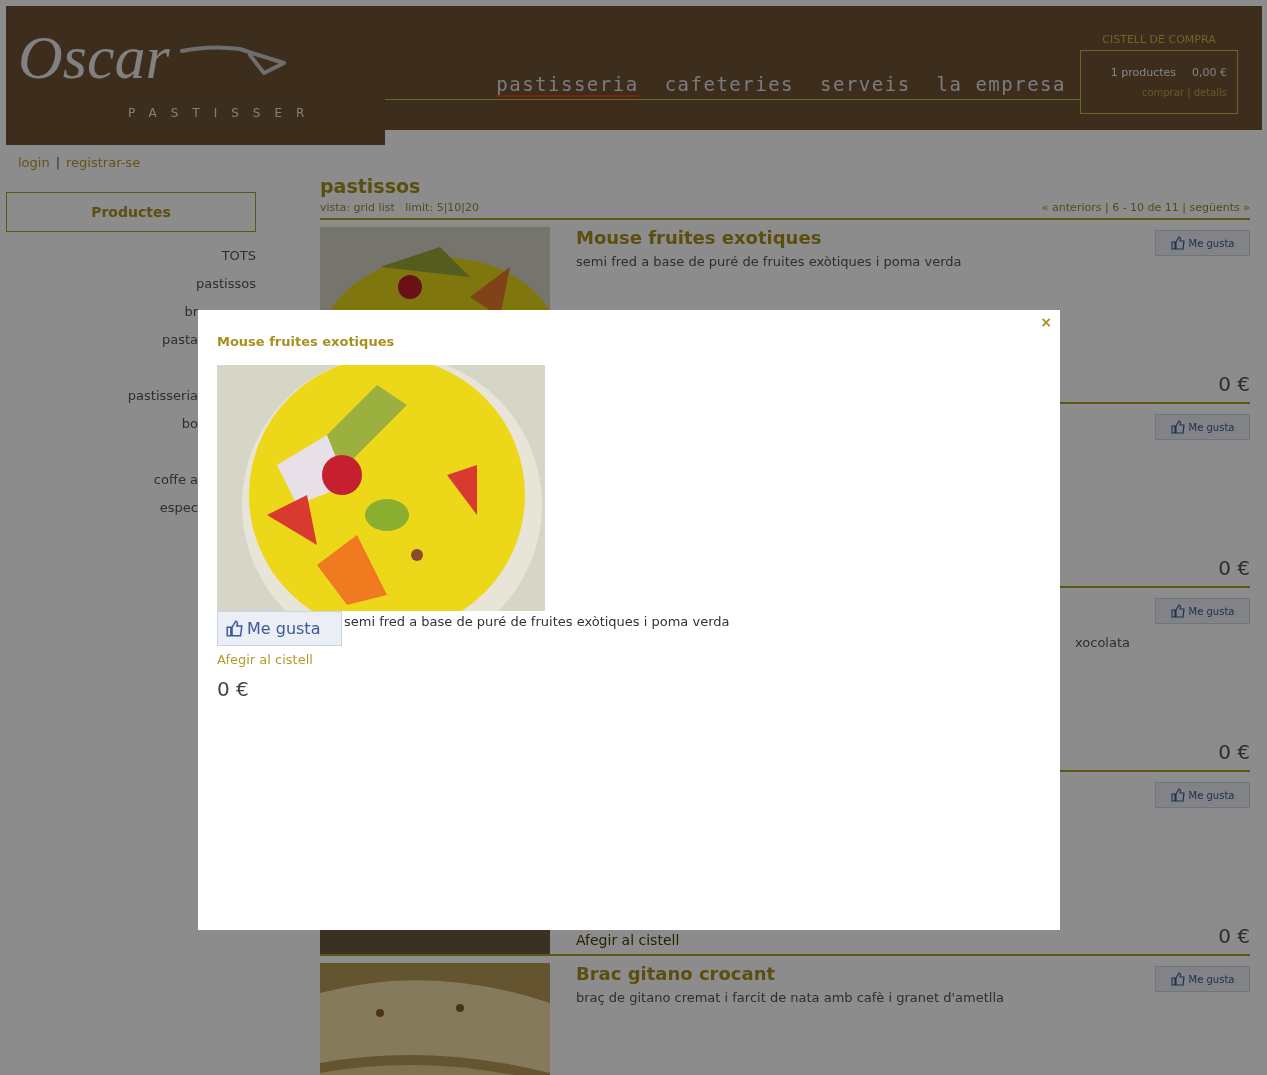 This screenshot has width=1267, height=1075. What do you see at coordinates (1046, 322) in the screenshot?
I see `close-button: ×` at bounding box center [1046, 322].